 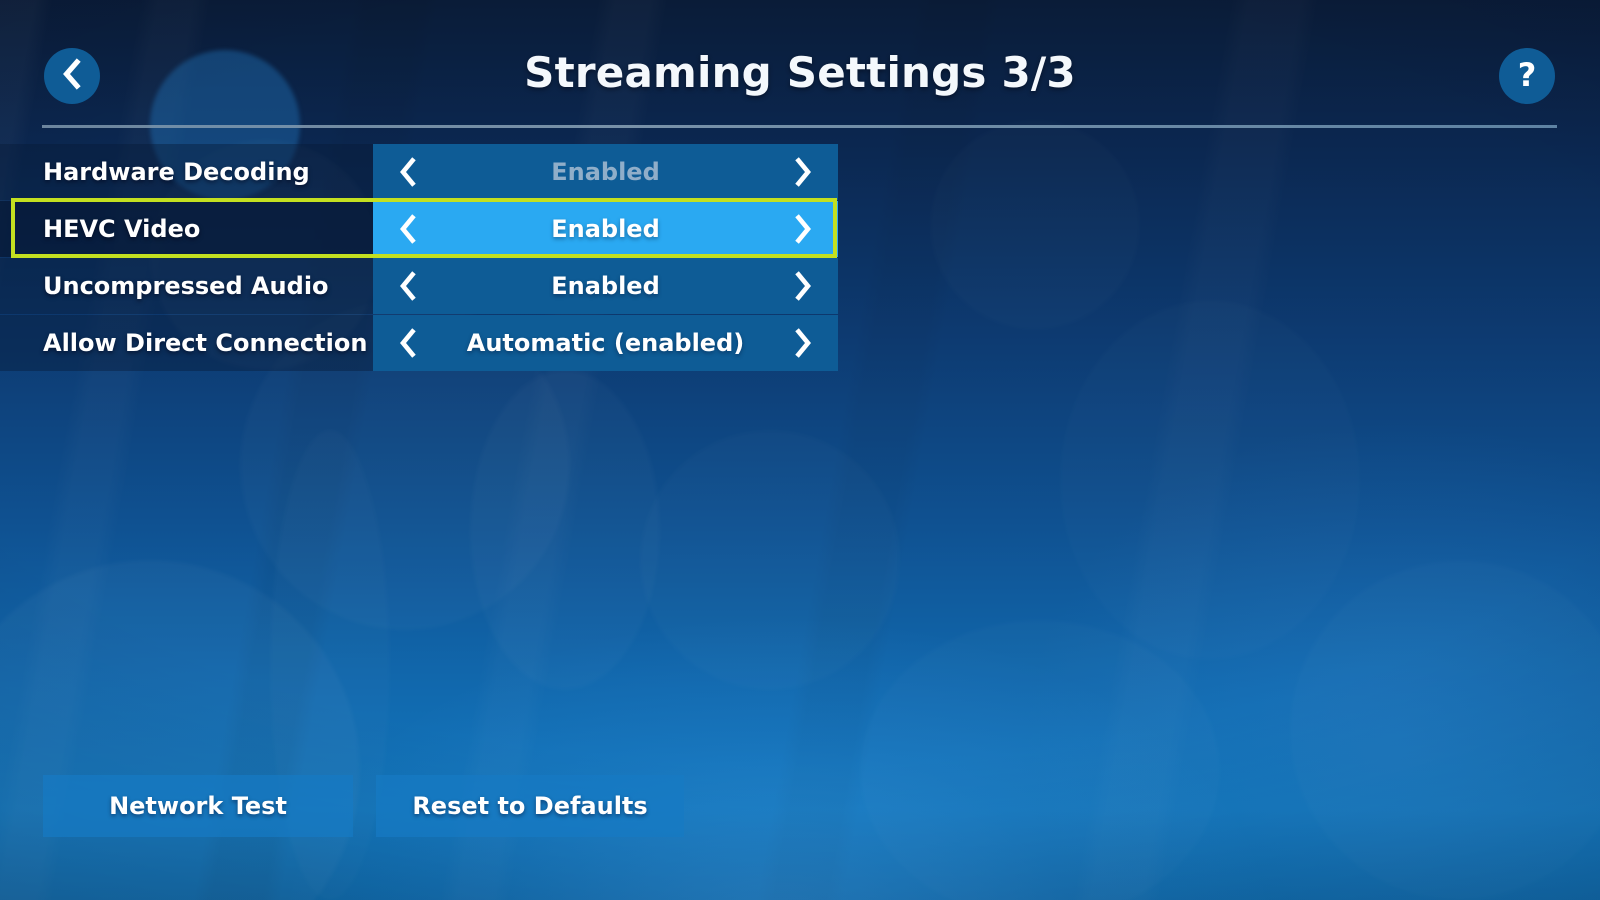 I want to click on header: Streaming Settings 3/3 ?, so click(x=800, y=64).